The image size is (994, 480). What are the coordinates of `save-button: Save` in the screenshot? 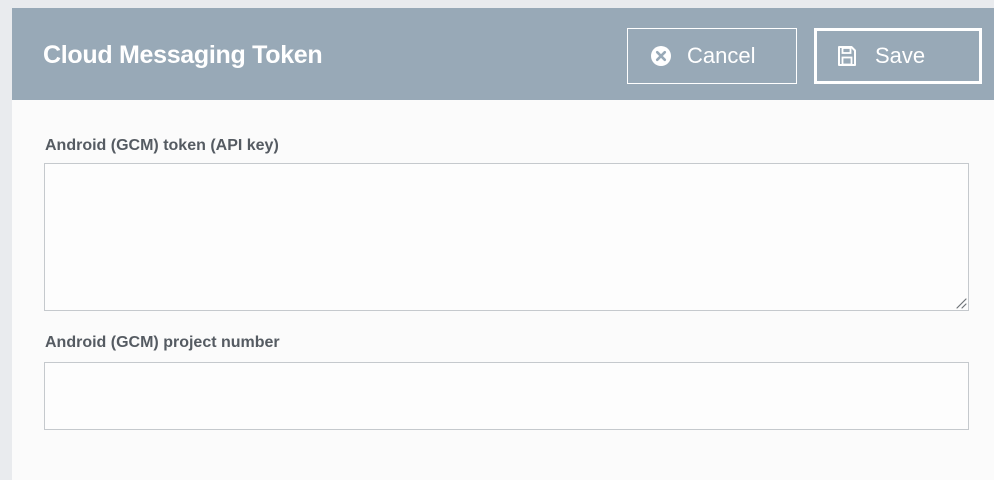 It's located at (898, 56).